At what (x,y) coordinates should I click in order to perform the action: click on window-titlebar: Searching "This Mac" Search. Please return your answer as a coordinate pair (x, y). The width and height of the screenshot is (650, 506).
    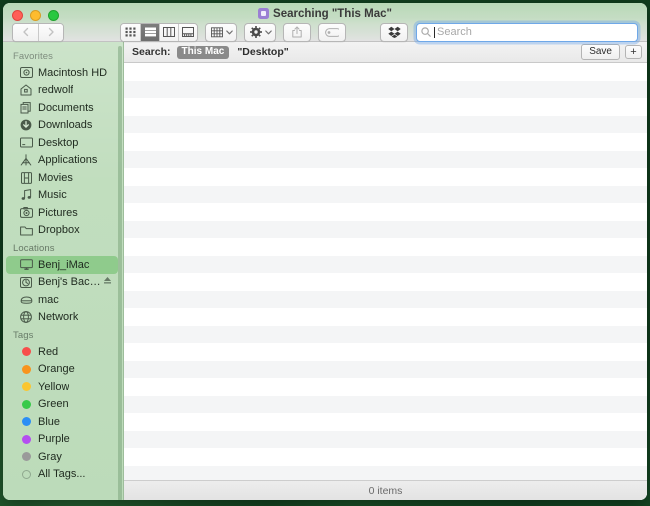
    Looking at the image, I should click on (325, 22).